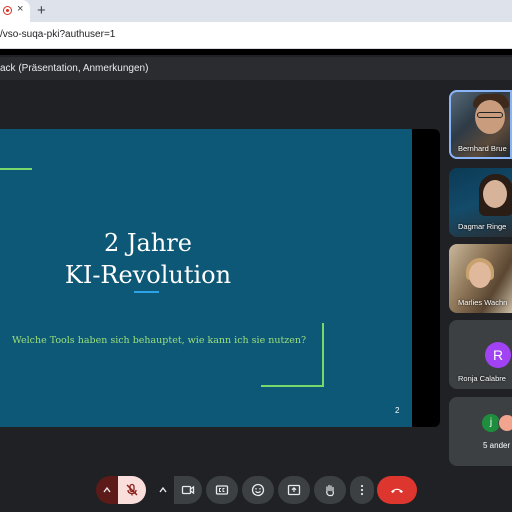 The image size is (512, 512). What do you see at coordinates (146, 292) in the screenshot?
I see `title-underline` at bounding box center [146, 292].